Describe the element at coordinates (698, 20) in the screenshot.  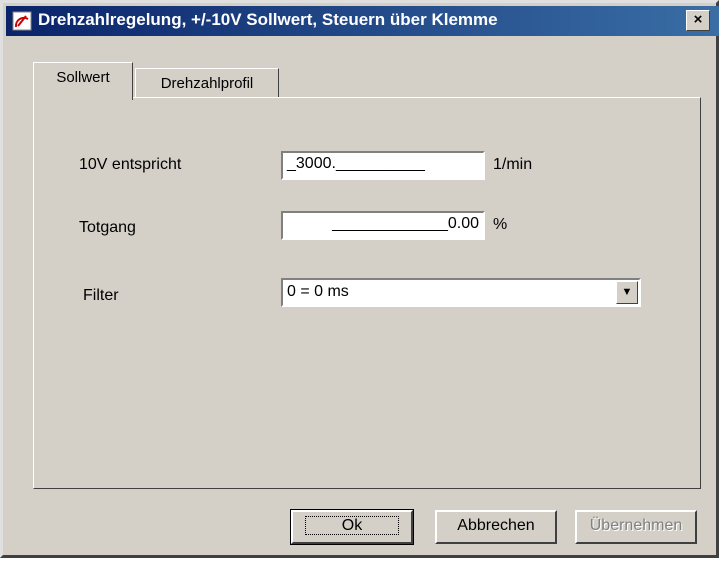
I see `close-button: ×` at that location.